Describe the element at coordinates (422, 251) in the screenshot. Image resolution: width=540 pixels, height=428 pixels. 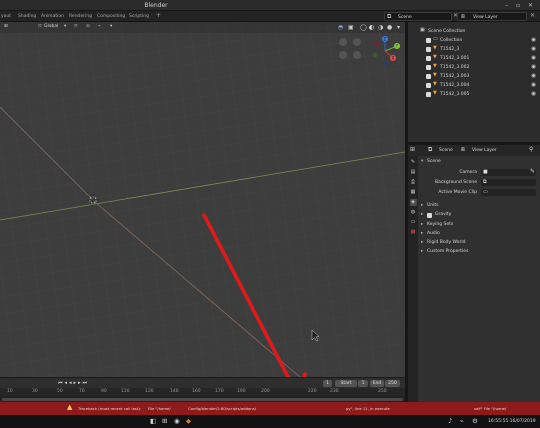
I see `custom-properties-expand-icon: ▸` at that location.